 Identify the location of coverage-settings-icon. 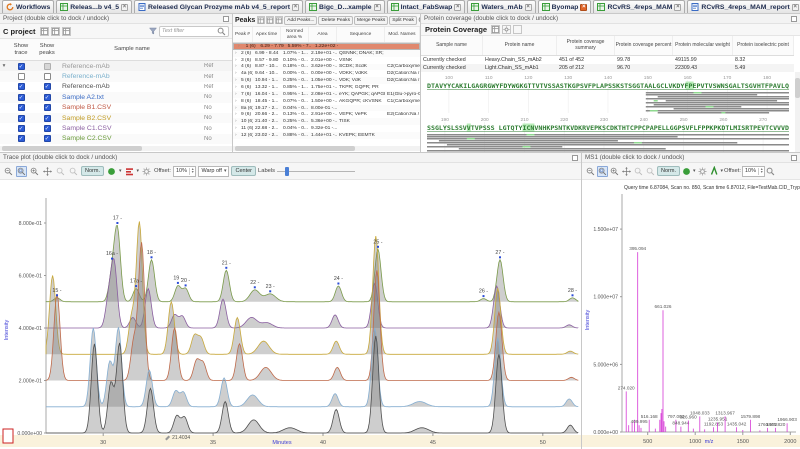
(507, 29).